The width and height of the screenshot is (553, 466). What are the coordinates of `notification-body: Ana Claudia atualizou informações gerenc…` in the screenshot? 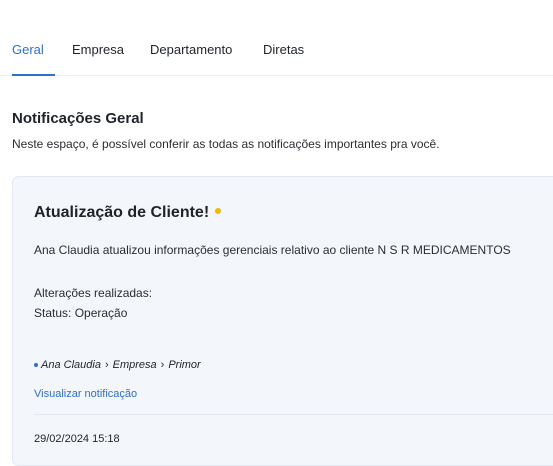 It's located at (272, 250).